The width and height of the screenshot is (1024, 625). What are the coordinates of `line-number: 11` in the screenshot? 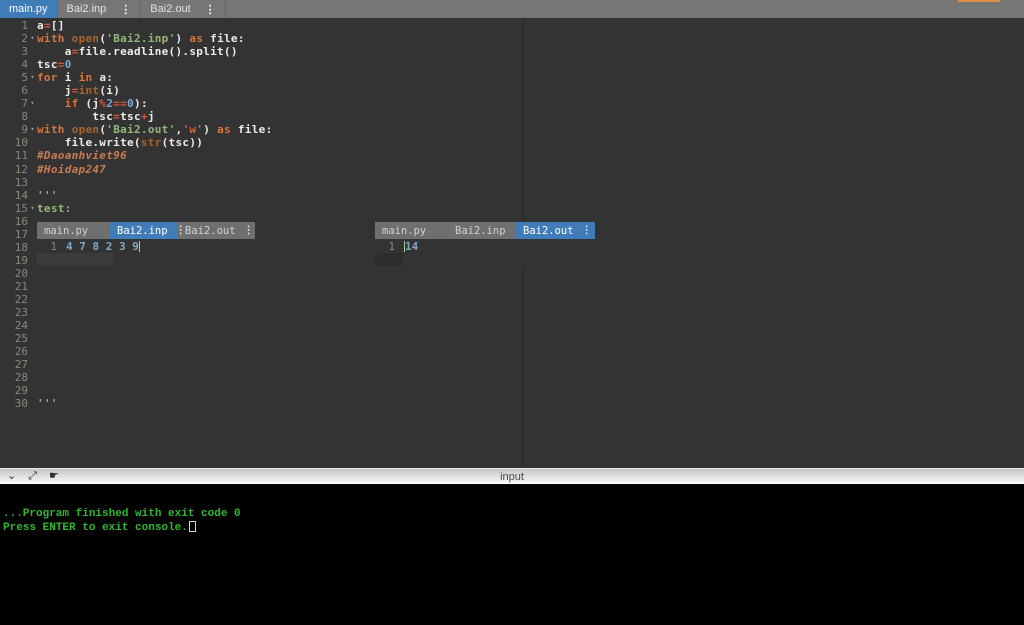 It's located at (21, 156).